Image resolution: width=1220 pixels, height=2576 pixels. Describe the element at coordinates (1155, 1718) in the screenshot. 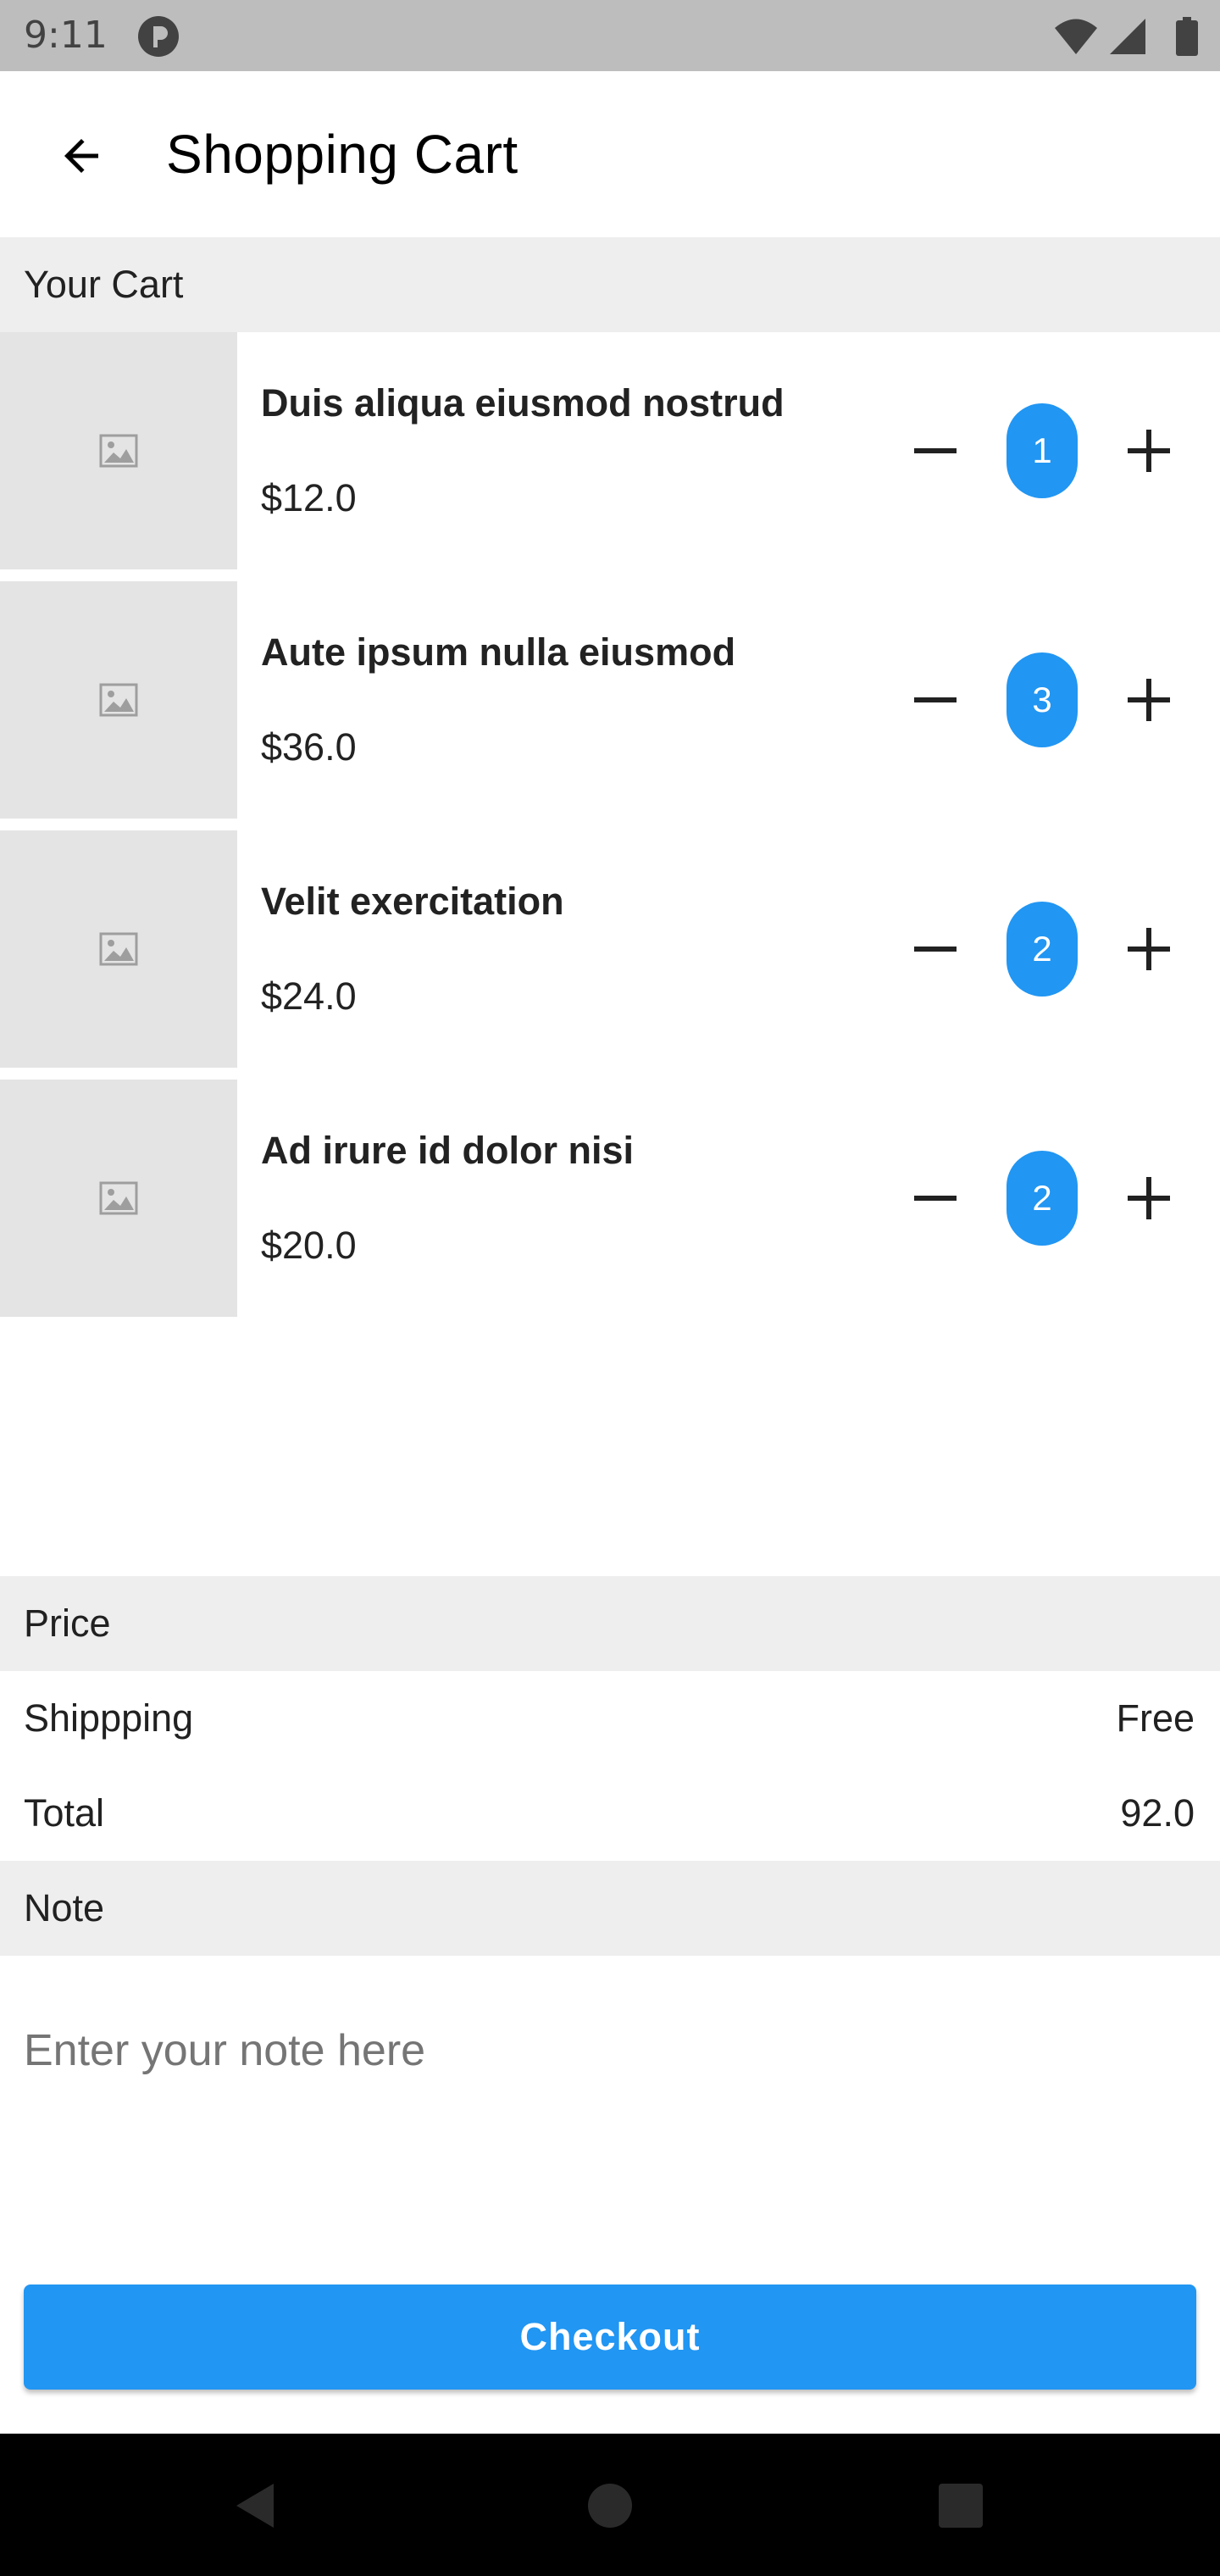

I see `shipping-value: Free` at that location.